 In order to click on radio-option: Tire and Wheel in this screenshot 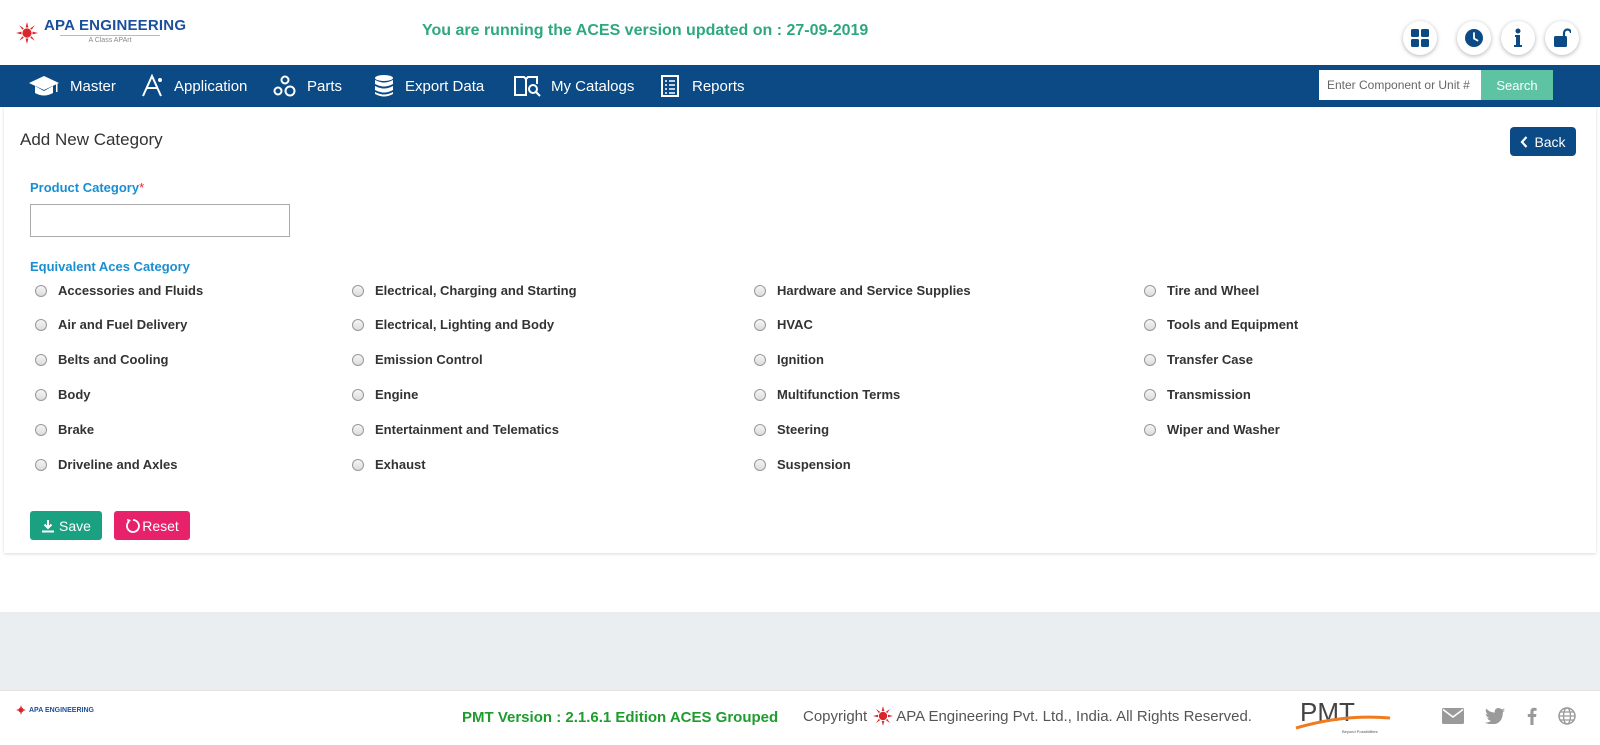, I will do `click(1201, 290)`.